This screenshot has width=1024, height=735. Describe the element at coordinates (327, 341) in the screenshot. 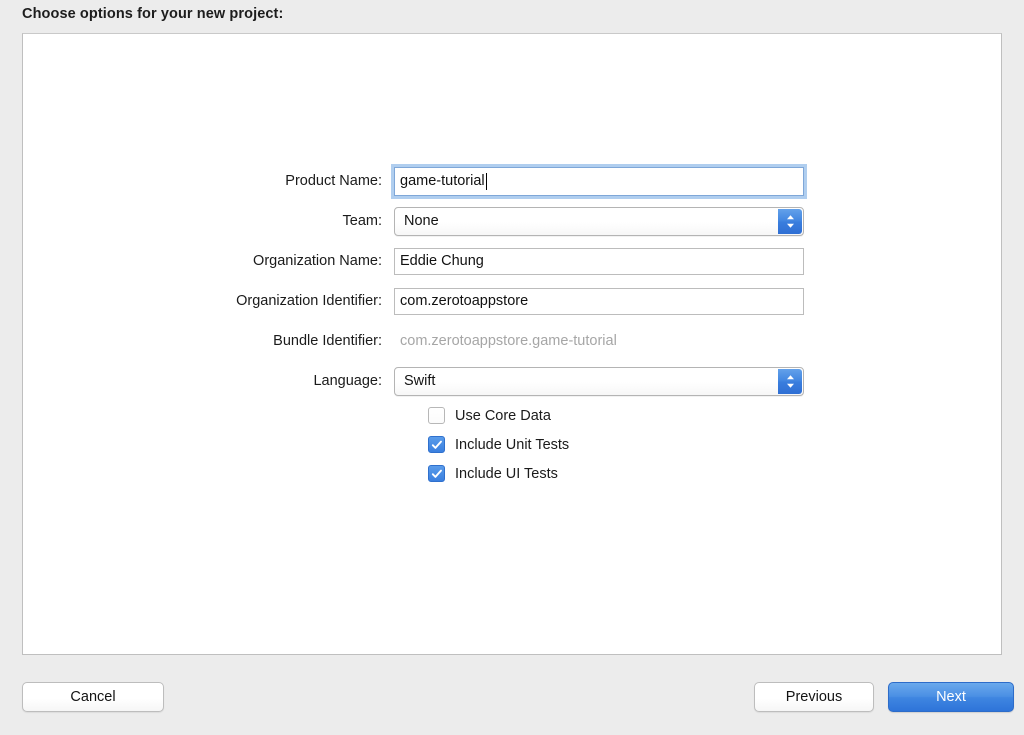

I see `label-bundle-identifier: Bundle Identifier:` at that location.